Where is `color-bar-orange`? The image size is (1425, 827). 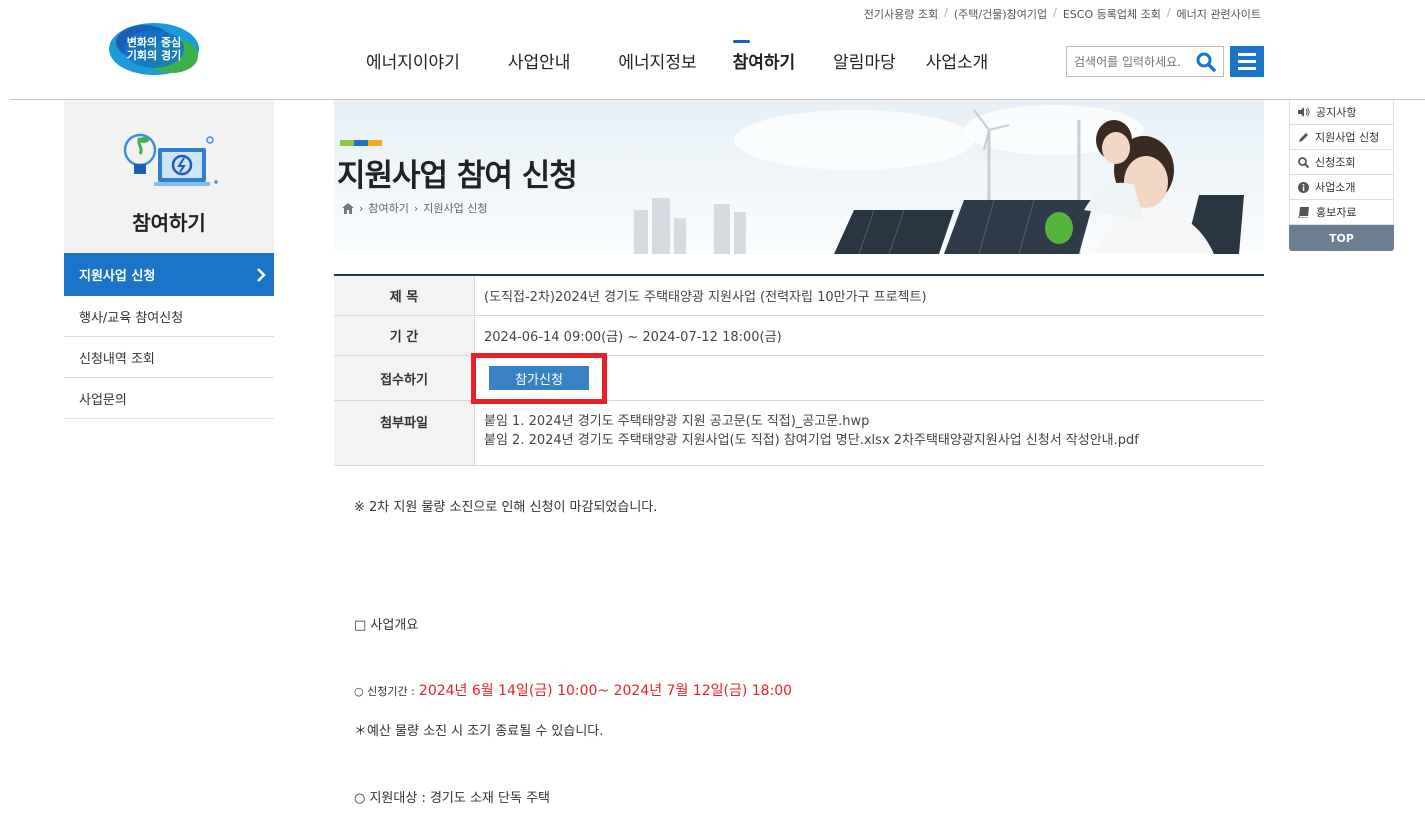
color-bar-orange is located at coordinates (375, 143).